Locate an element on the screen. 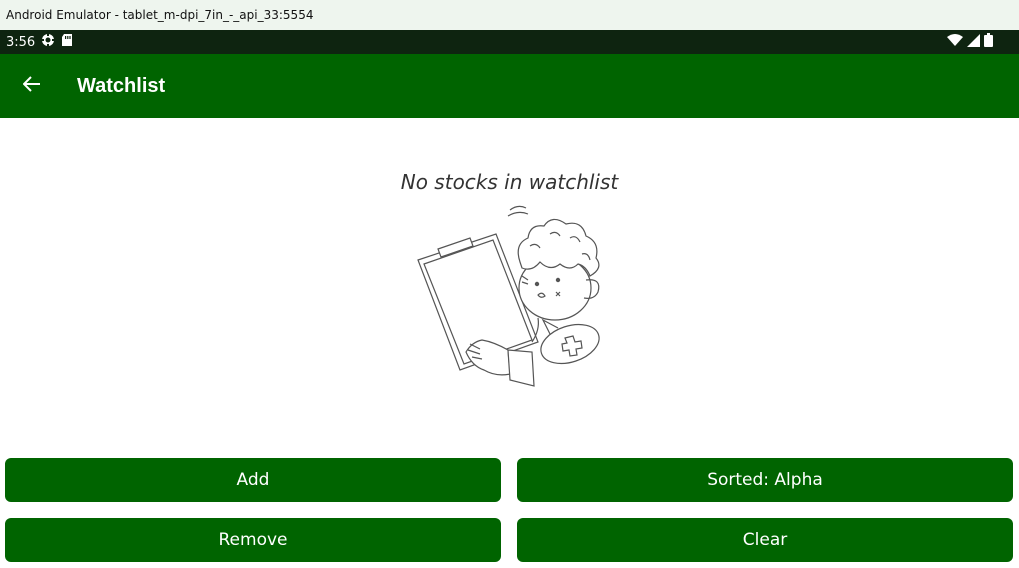 Image resolution: width=1019 pixels, height=568 pixels. sd-card-icon is located at coordinates (67, 42).